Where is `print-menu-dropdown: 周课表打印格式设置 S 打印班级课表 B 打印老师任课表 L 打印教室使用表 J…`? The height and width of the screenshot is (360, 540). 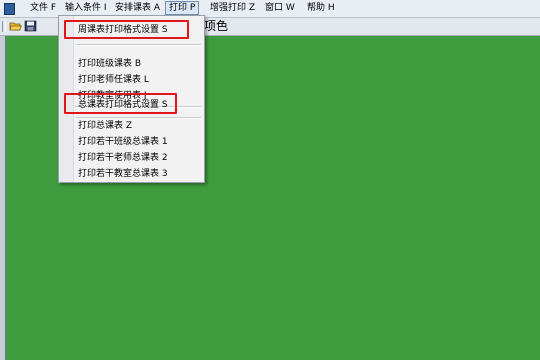
print-menu-dropdown: 周课表打印格式设置 S 打印班级课表 B 打印老师任课表 L 打印教室使用表 J… is located at coordinates (131, 99).